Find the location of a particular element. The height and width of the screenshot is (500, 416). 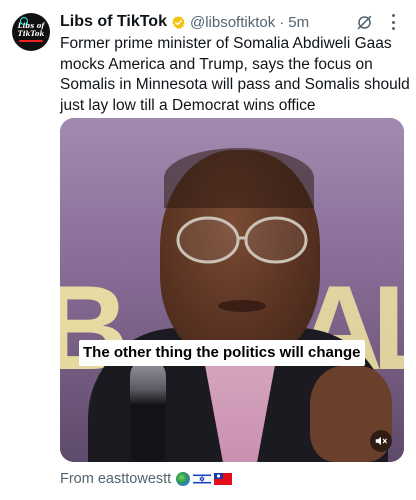

globe-icon is located at coordinates (183, 479).